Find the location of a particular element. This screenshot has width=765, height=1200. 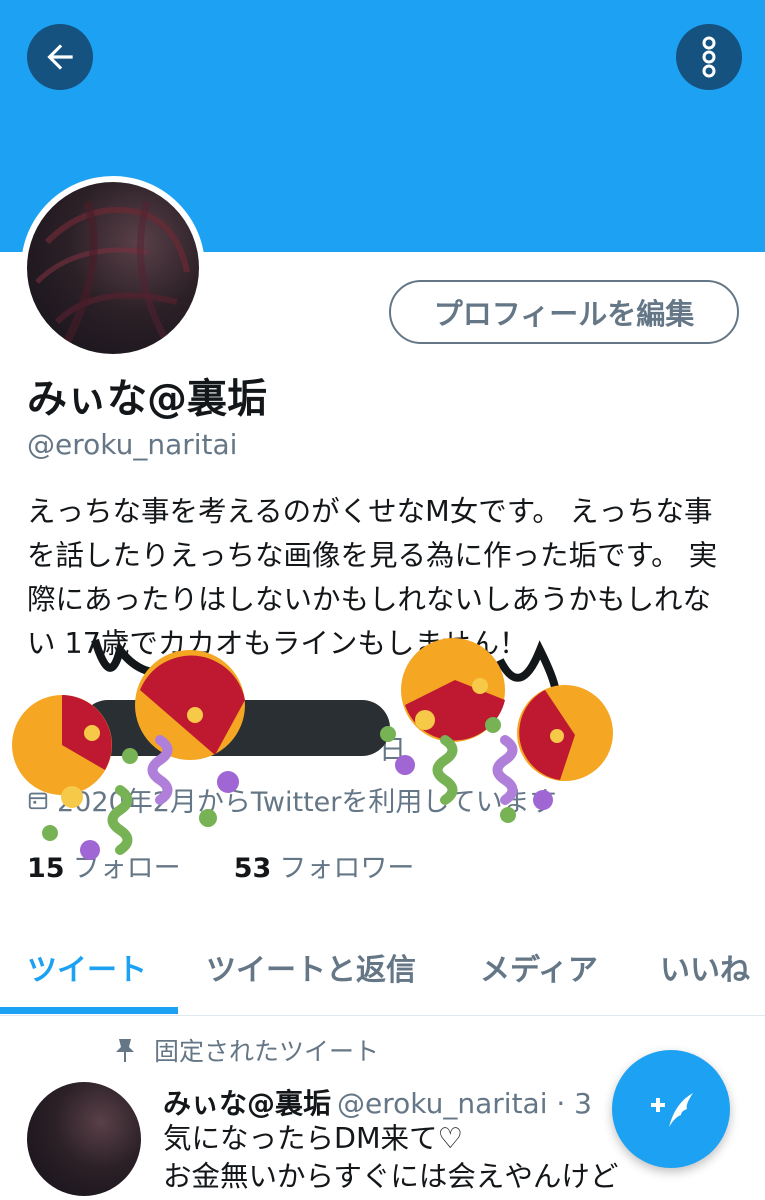

profile-location: 日 is located at coordinates (216, 747).